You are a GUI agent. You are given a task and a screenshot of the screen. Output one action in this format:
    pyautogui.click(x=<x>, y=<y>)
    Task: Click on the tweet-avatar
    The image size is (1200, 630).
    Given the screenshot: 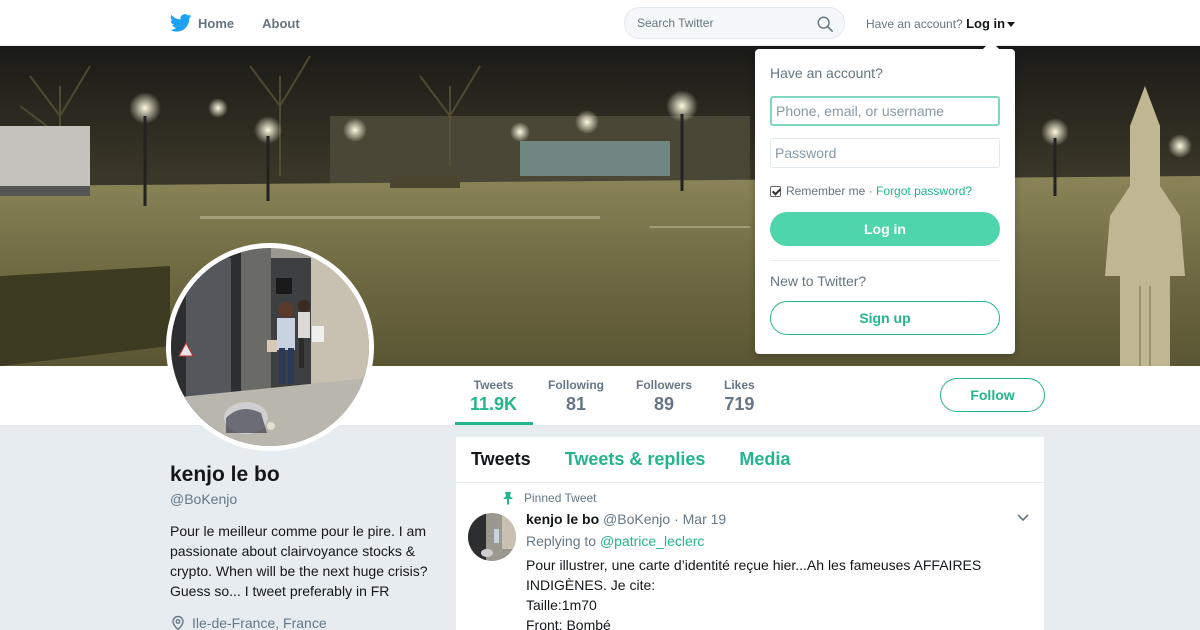 What is the action you would take?
    pyautogui.click(x=492, y=537)
    